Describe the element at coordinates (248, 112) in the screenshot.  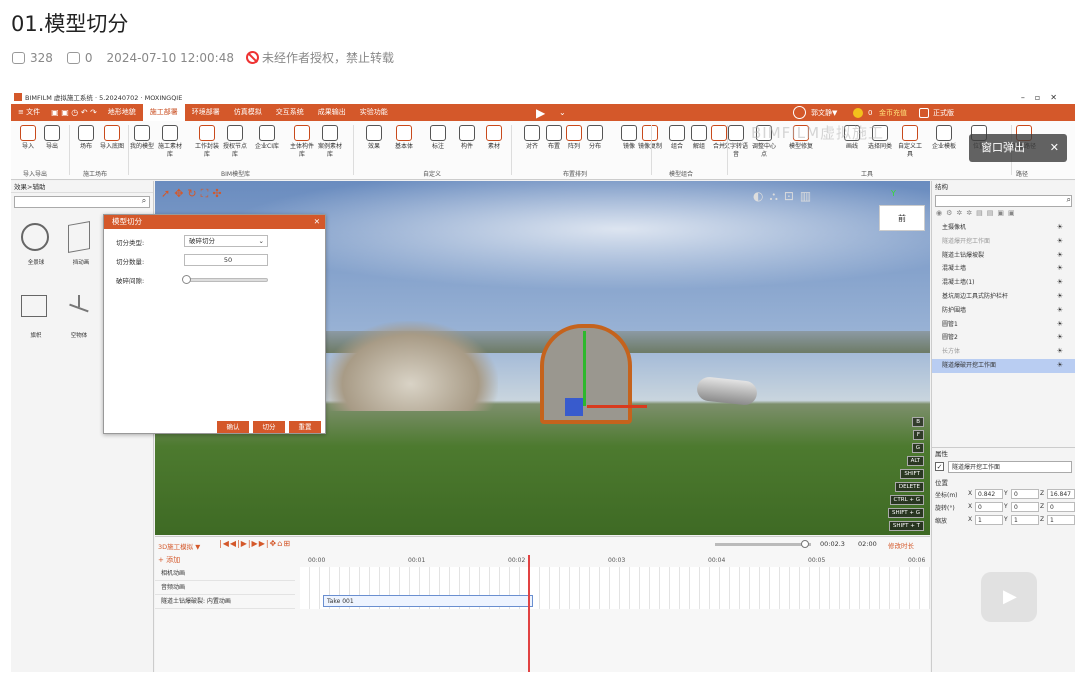
I see `tab-simulation: 仿真模拟` at that location.